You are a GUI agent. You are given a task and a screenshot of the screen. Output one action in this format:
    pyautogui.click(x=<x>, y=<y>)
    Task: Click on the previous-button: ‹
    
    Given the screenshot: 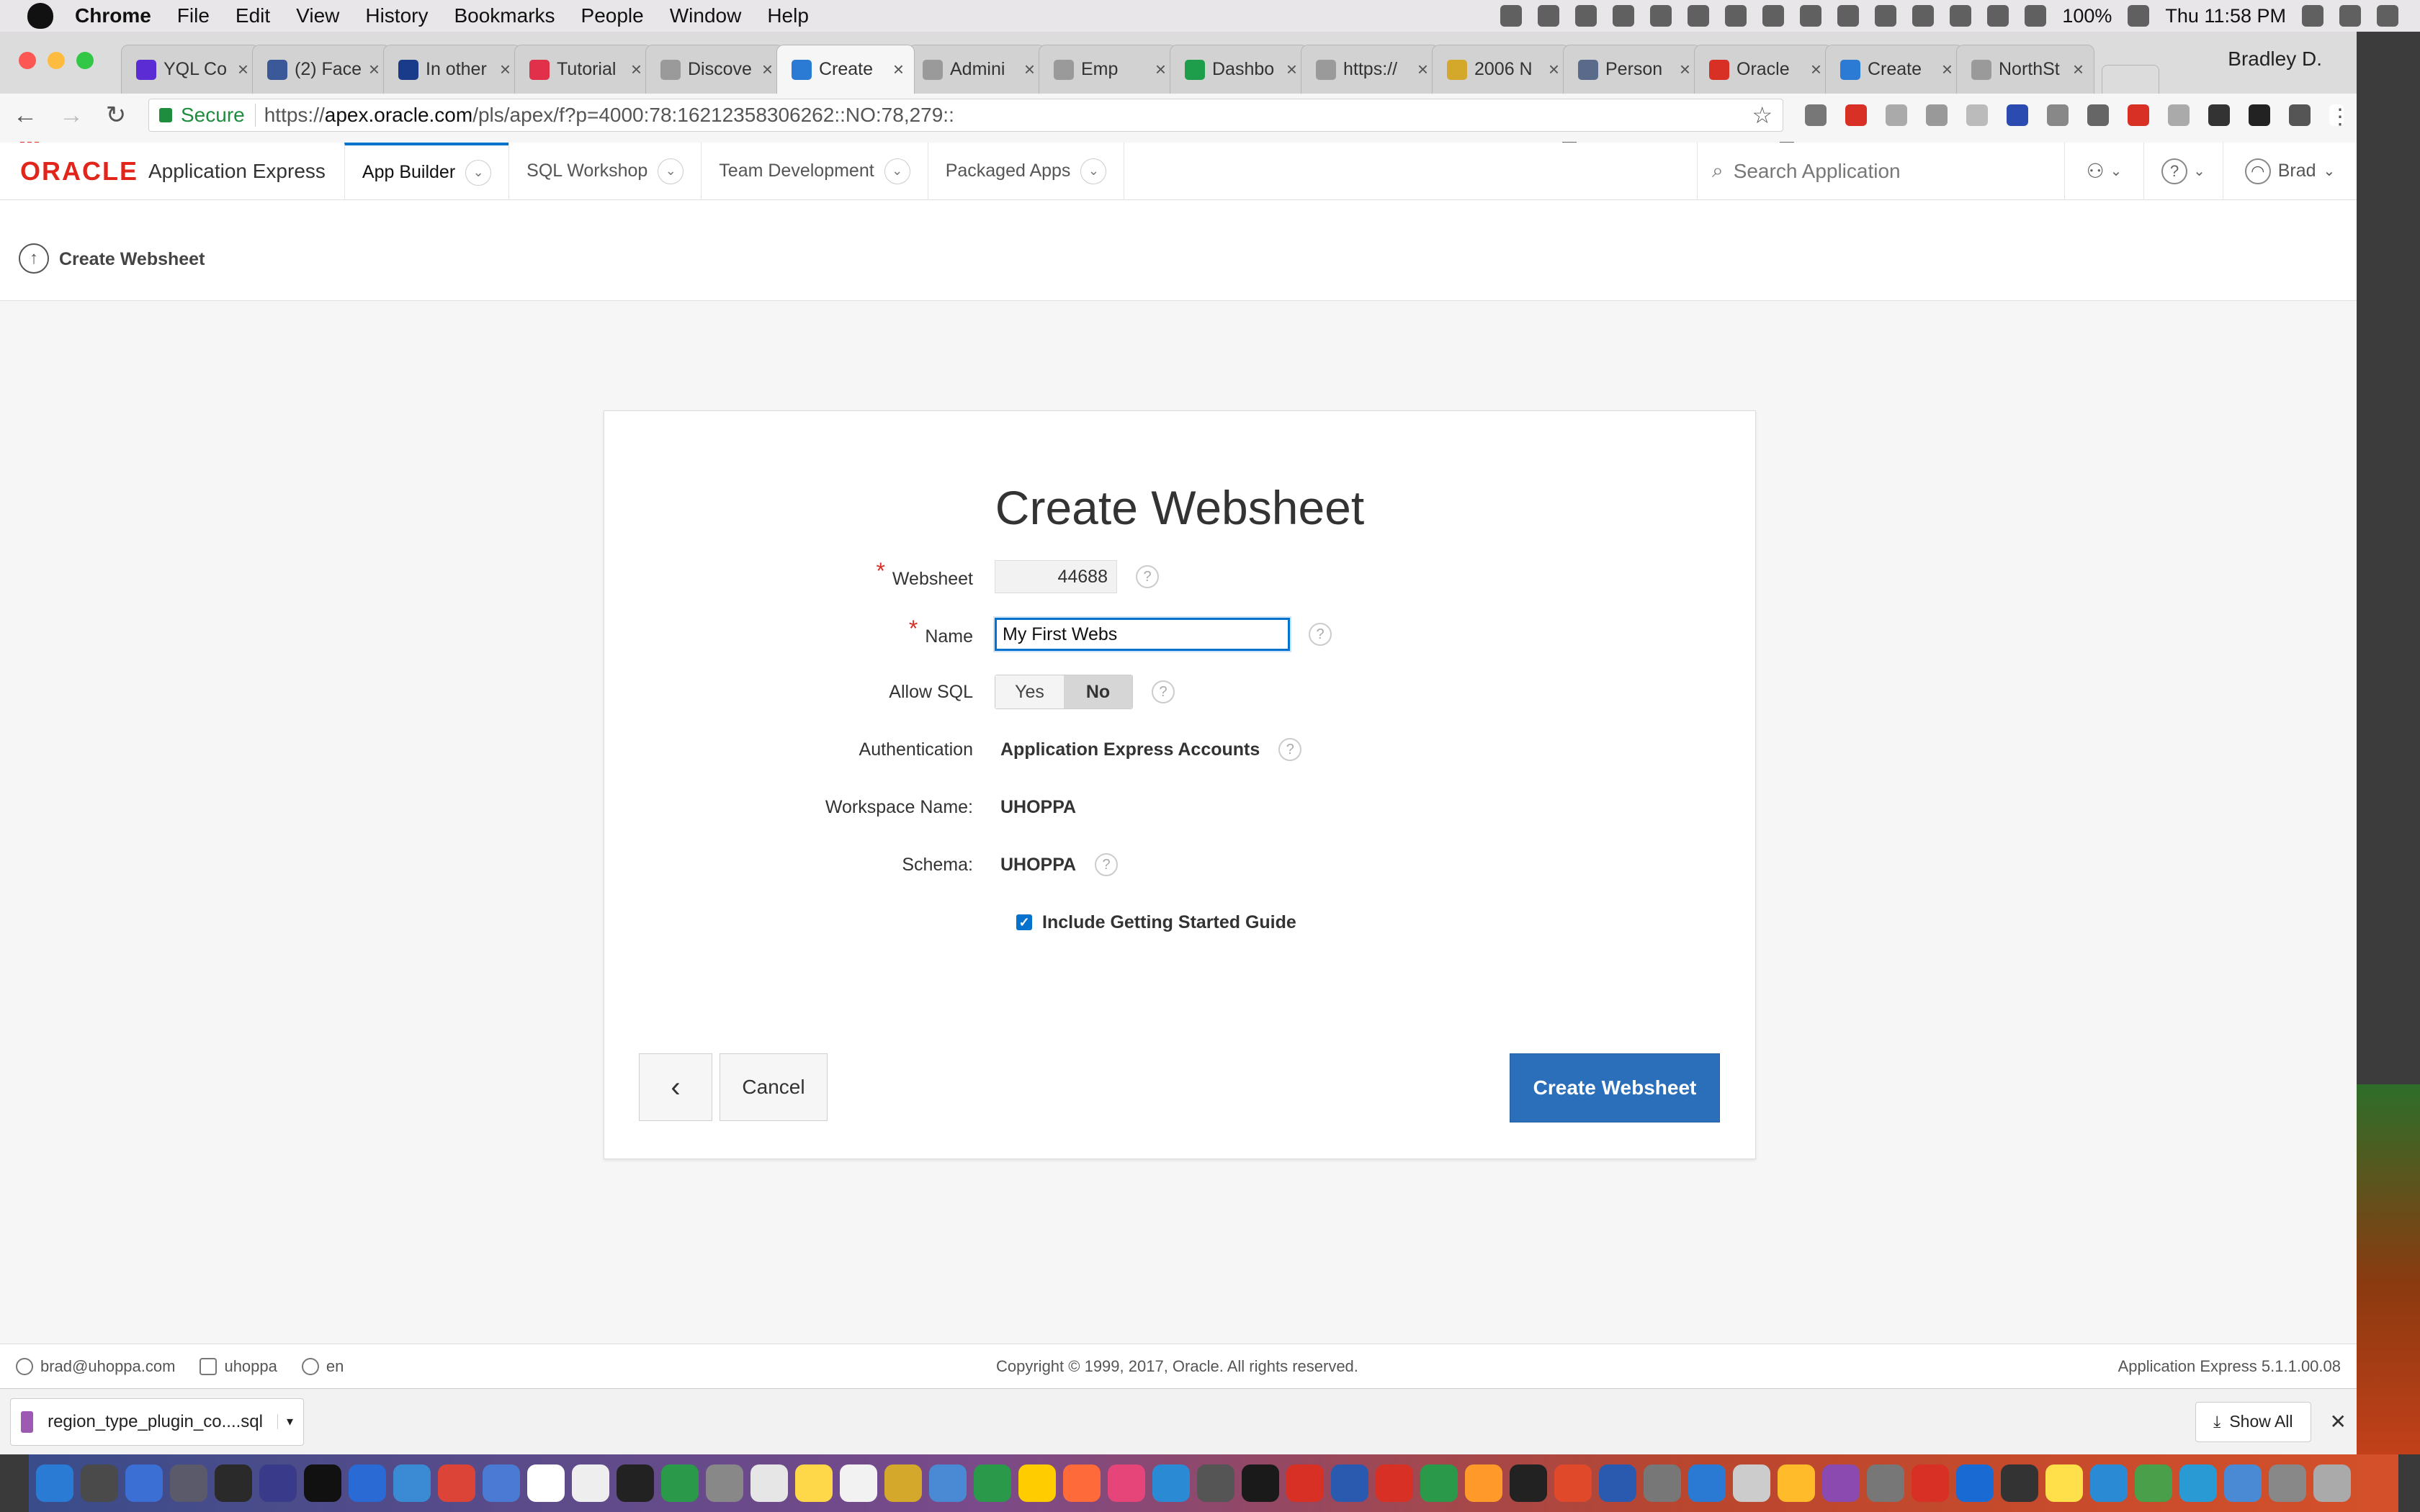 What is the action you would take?
    pyautogui.click(x=675, y=1087)
    